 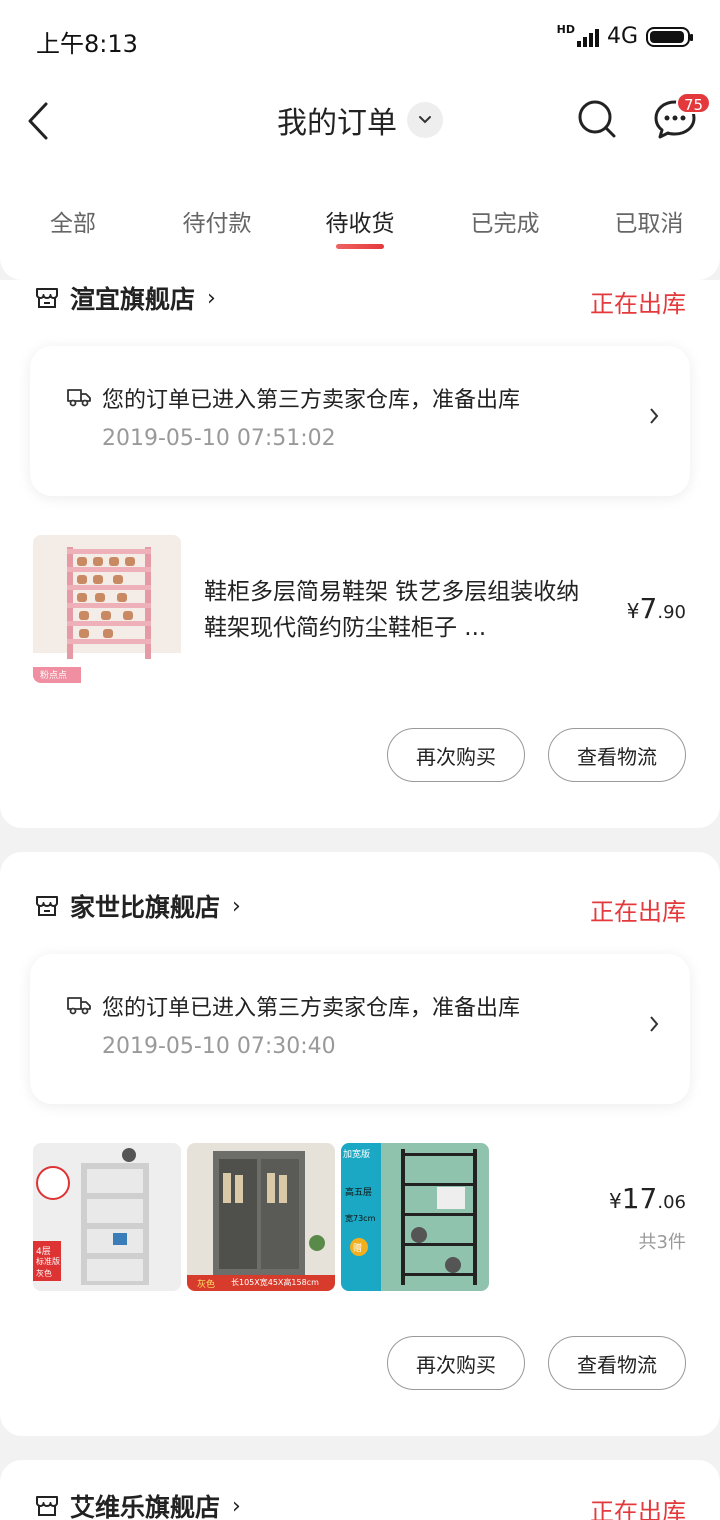 I want to click on status-bar: 上午8:13 HD 4G, so click(x=360, y=40).